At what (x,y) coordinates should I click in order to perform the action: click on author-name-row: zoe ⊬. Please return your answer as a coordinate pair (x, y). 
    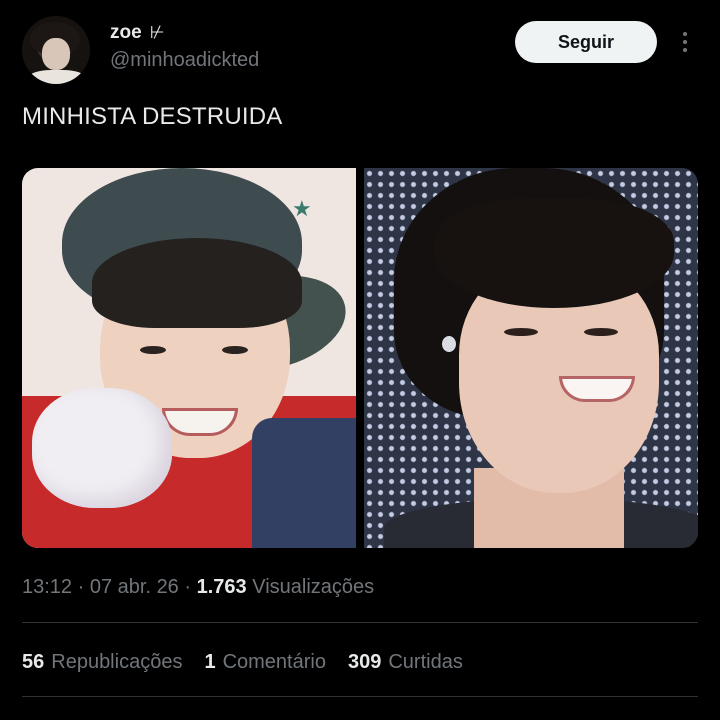
    Looking at the image, I should click on (137, 33).